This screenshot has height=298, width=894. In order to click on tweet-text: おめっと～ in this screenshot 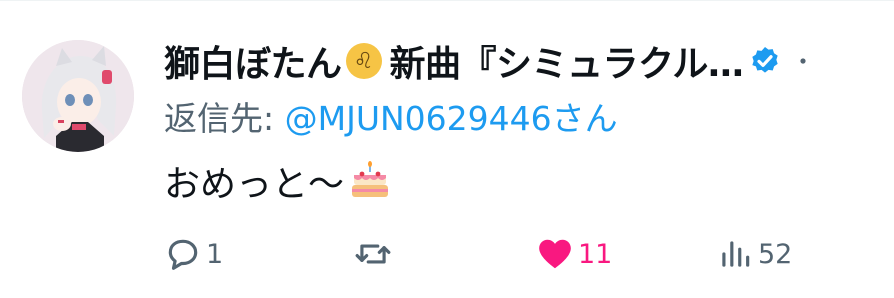, I will do `click(277, 181)`.